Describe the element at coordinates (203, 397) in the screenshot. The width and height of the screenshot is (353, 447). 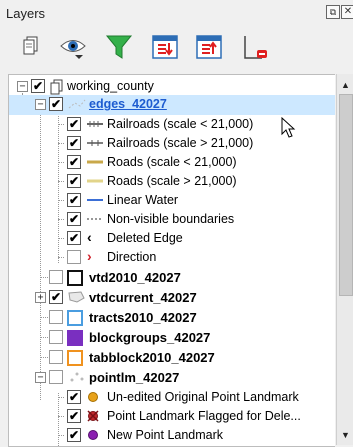
I see `legend-label: Un-edited Original Point Landmark` at that location.